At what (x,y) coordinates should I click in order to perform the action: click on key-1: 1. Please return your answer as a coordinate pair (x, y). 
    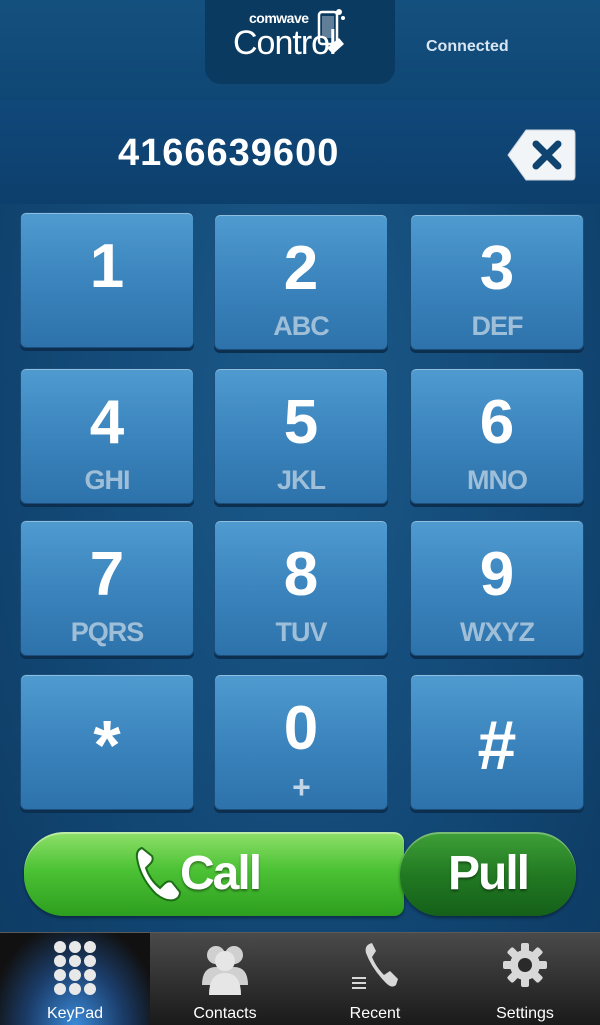
    Looking at the image, I should click on (107, 280).